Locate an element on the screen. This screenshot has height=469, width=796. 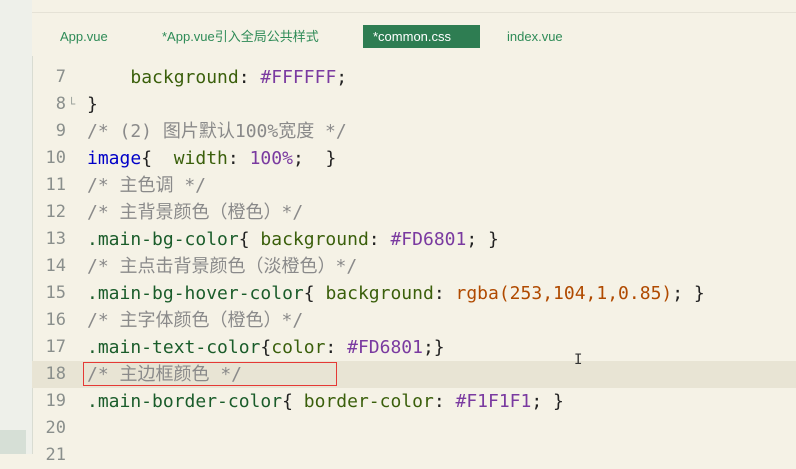
tab-app-vue: App.vue is located at coordinates (84, 36).